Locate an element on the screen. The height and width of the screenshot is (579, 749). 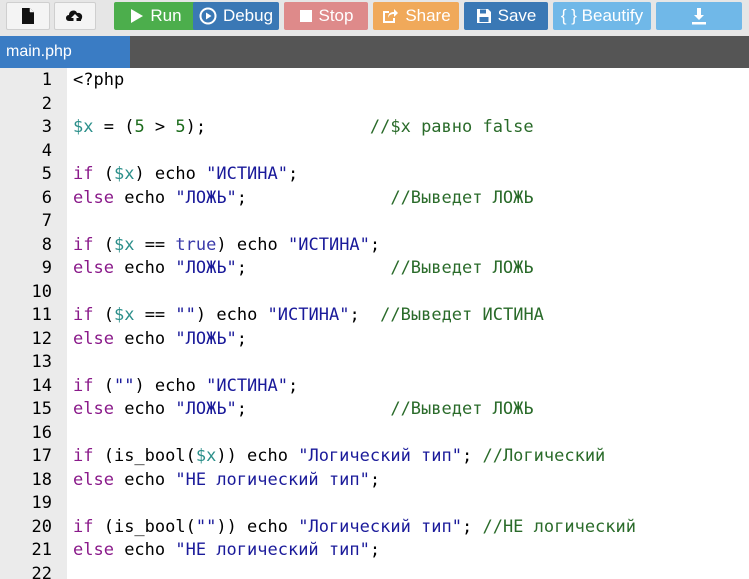
beautify-button: { } Beautify is located at coordinates (602, 16).